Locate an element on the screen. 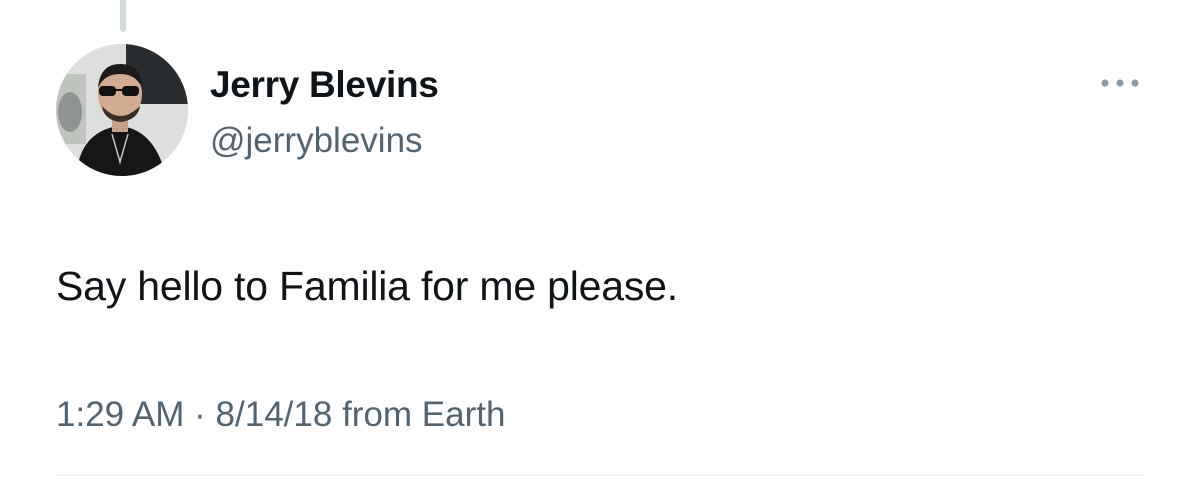 The width and height of the screenshot is (1200, 490). tweet-source: from Earth is located at coordinates (424, 414).